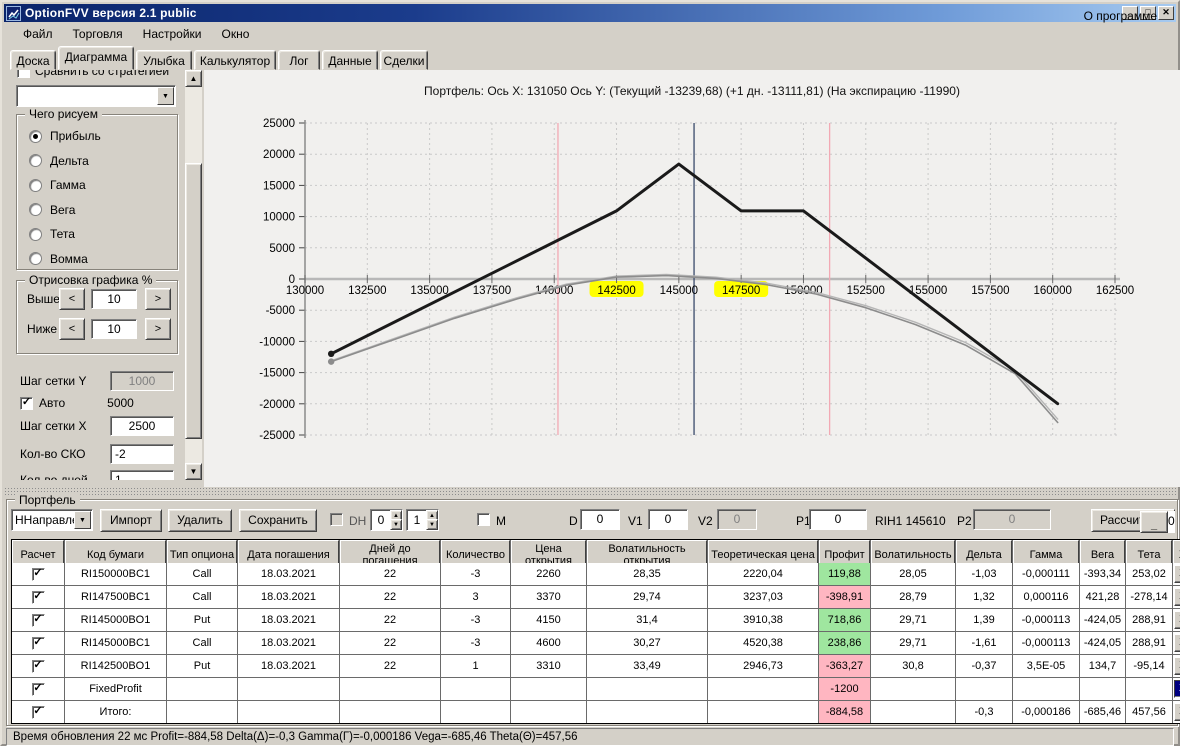 This screenshot has width=1180, height=746. What do you see at coordinates (47, 500) in the screenshot?
I see `portfolio-group-title: Портфель` at bounding box center [47, 500].